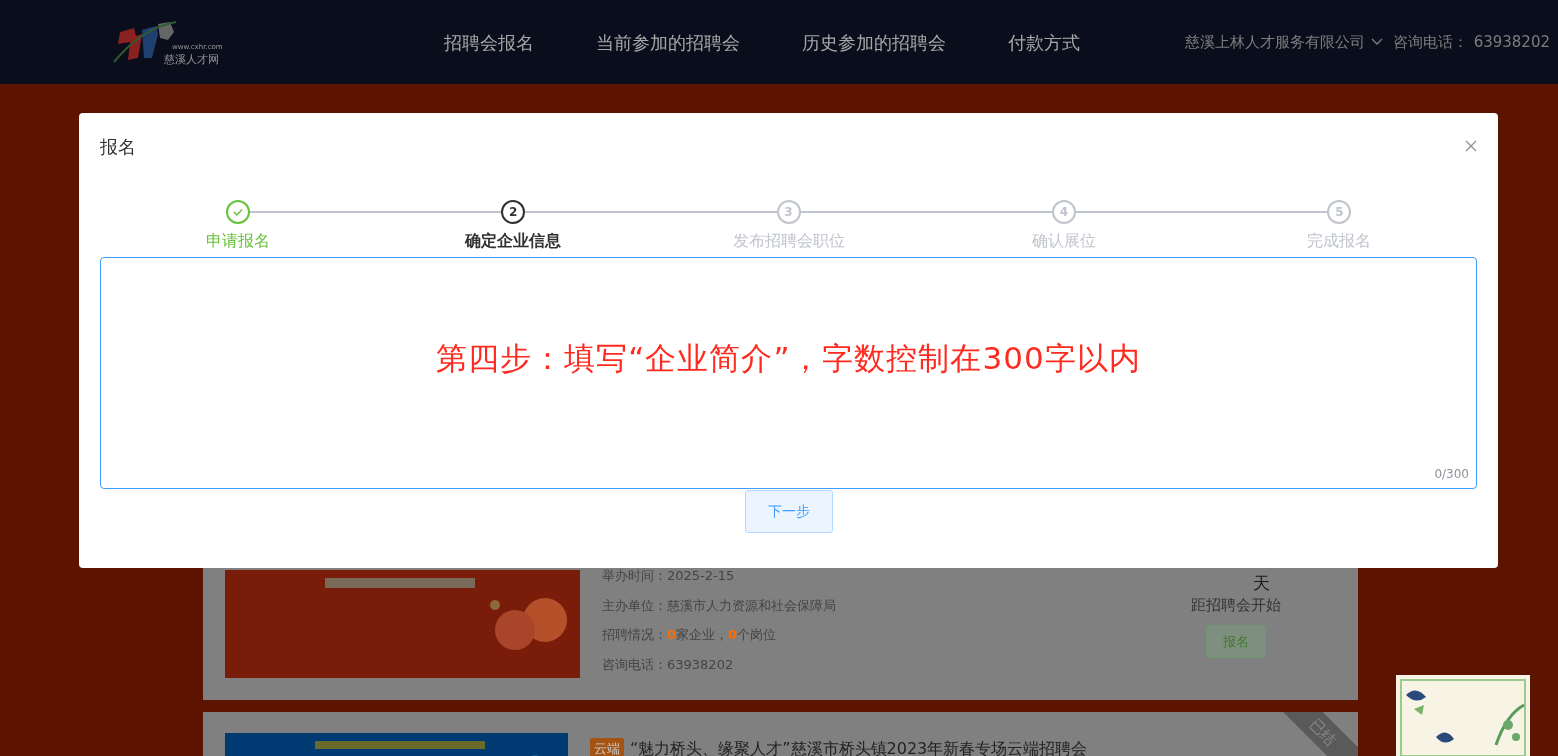 This screenshot has width=1558, height=756. Describe the element at coordinates (1236, 605) in the screenshot. I see `countdown-caption: 距招聘会开始` at that location.